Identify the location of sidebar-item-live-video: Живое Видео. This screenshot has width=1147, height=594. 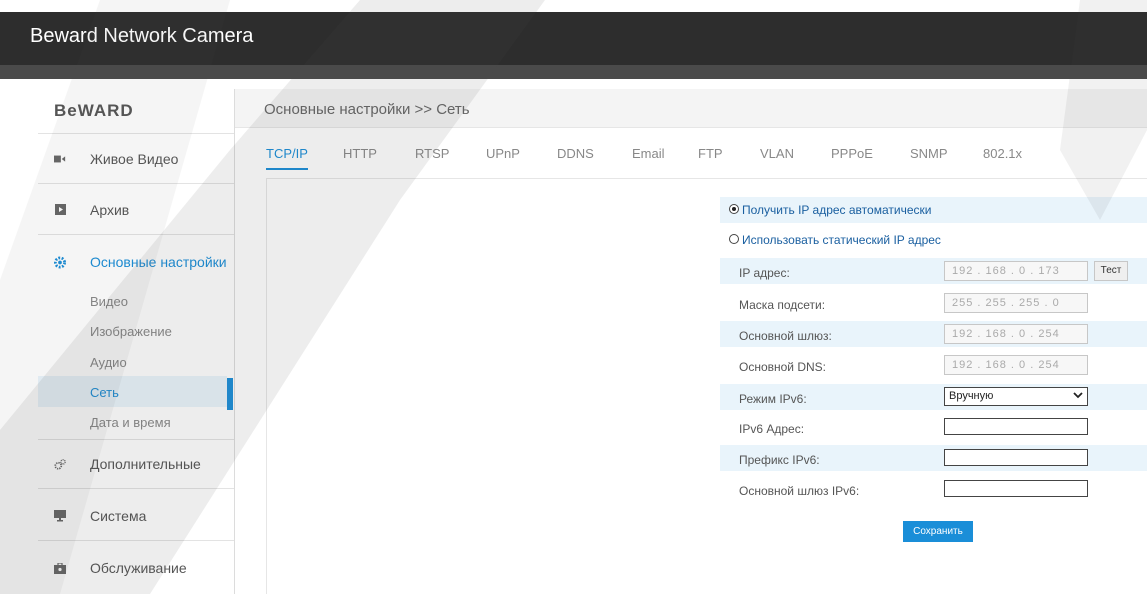
(136, 159).